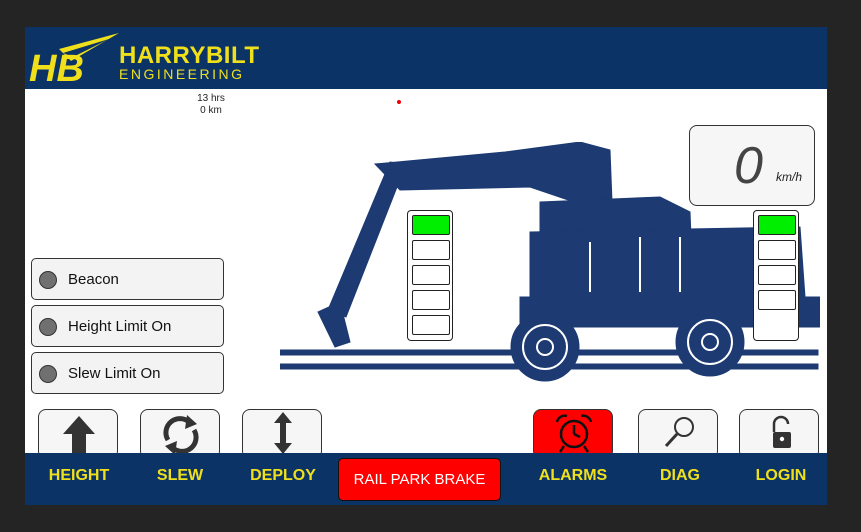  Describe the element at coordinates (48, 374) in the screenshot. I see `slew-limit-lamp-icon` at that location.